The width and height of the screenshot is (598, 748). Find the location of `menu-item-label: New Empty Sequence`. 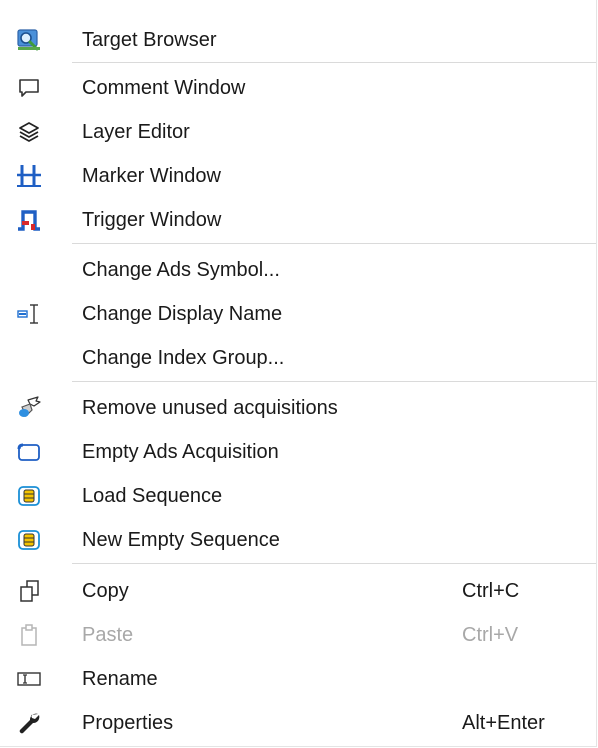

menu-item-label: New Empty Sequence is located at coordinates (181, 540).